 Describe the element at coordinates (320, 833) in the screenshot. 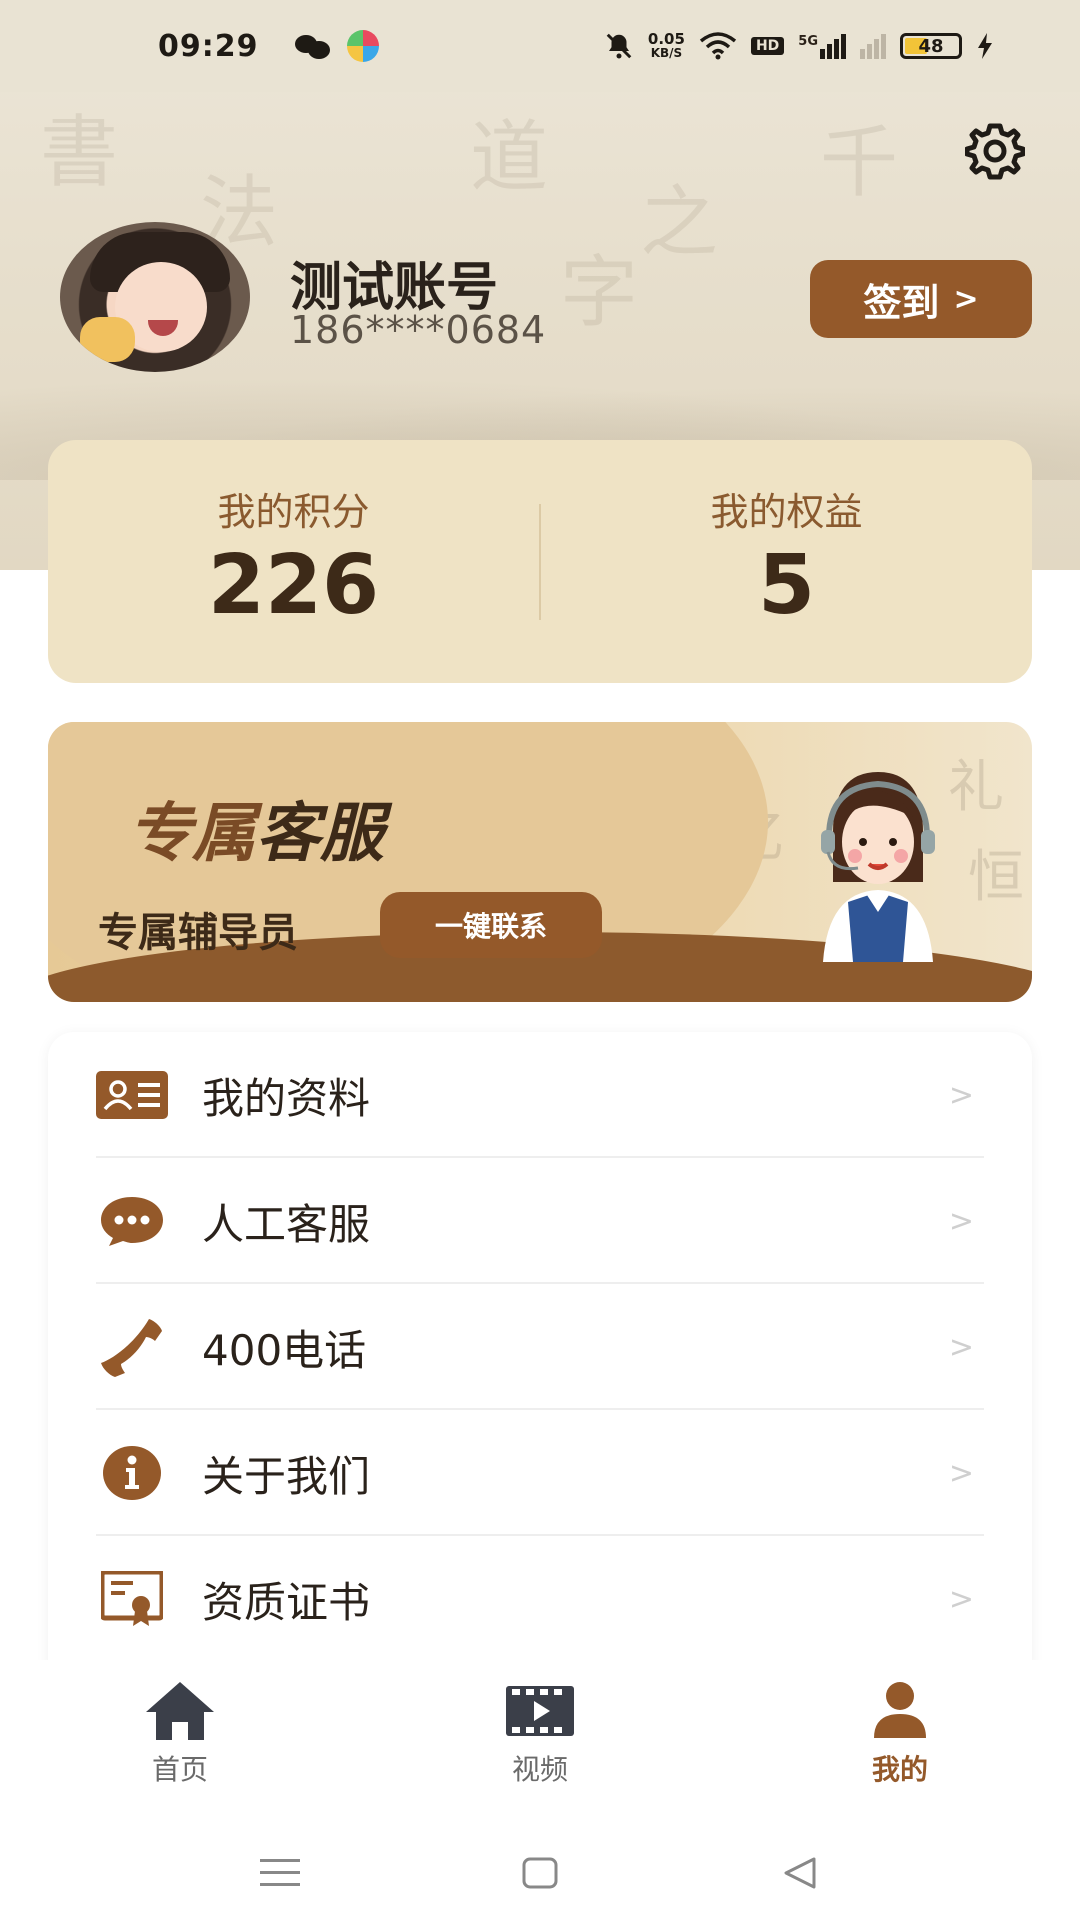

I see `banner-title-part2: 客服` at that location.